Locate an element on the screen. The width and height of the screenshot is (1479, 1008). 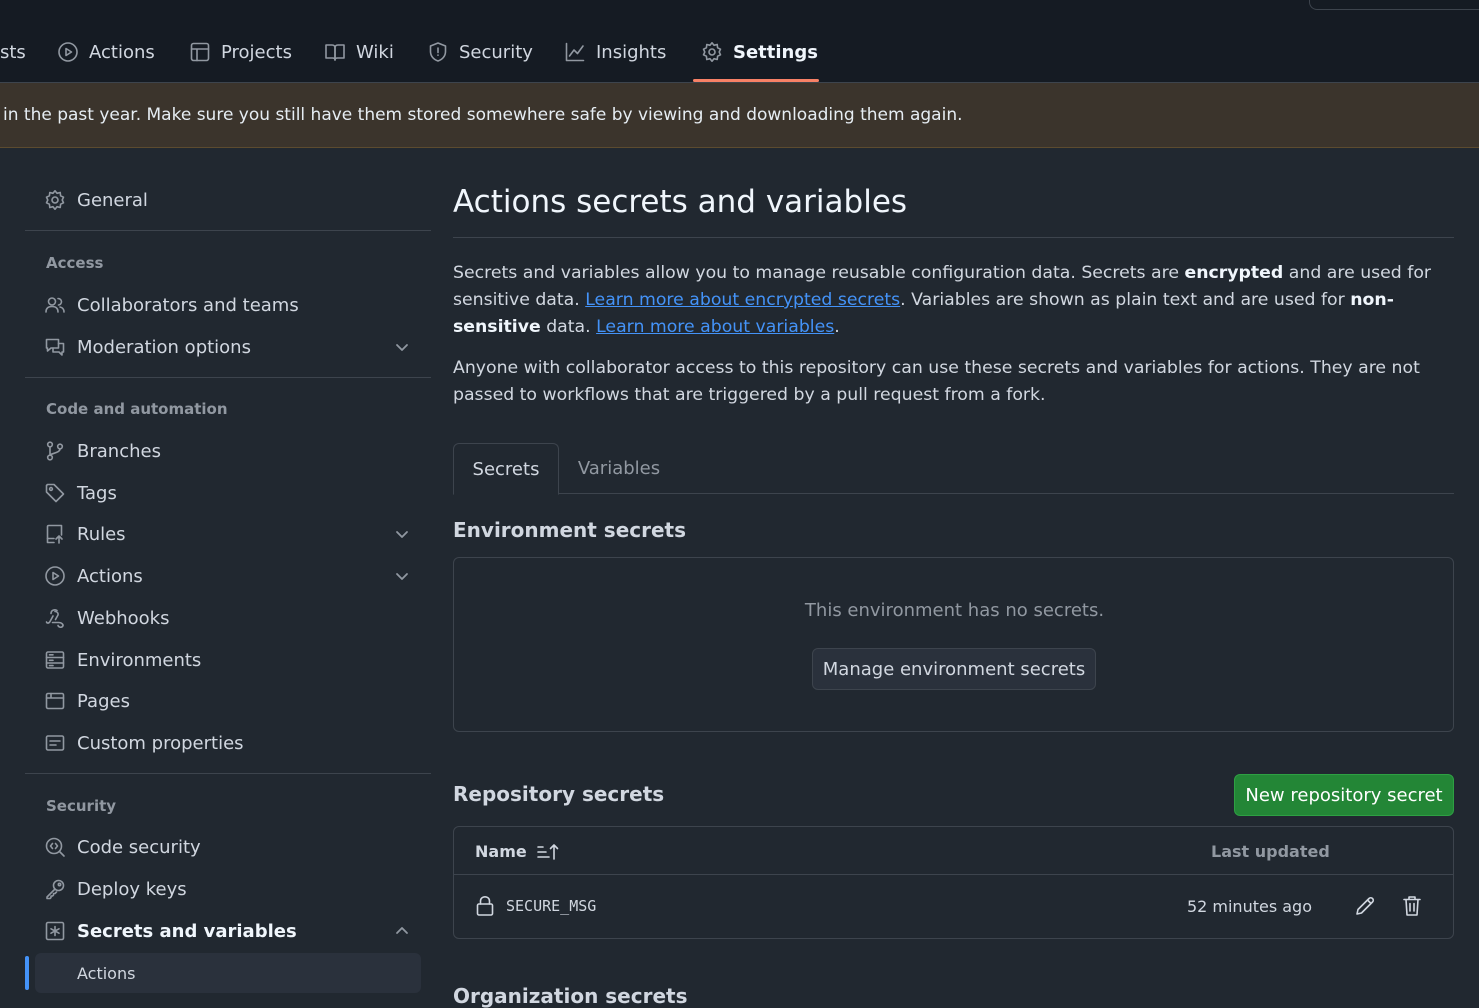
sidebar-item-label: Pages is located at coordinates (103, 701).